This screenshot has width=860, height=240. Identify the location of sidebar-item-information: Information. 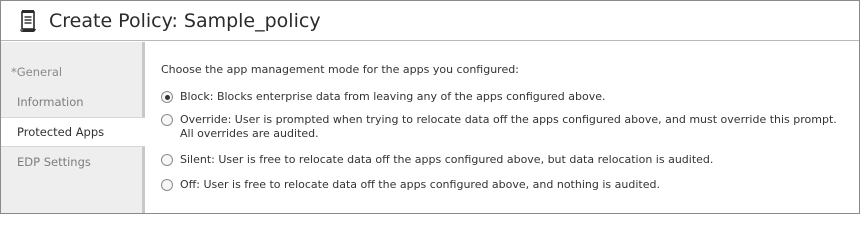
(71, 102).